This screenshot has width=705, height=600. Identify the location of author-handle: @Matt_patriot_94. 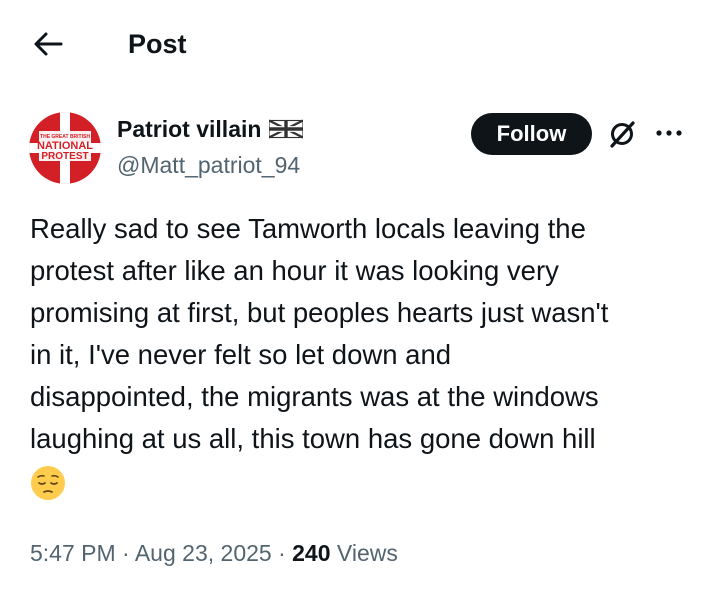
(208, 165).